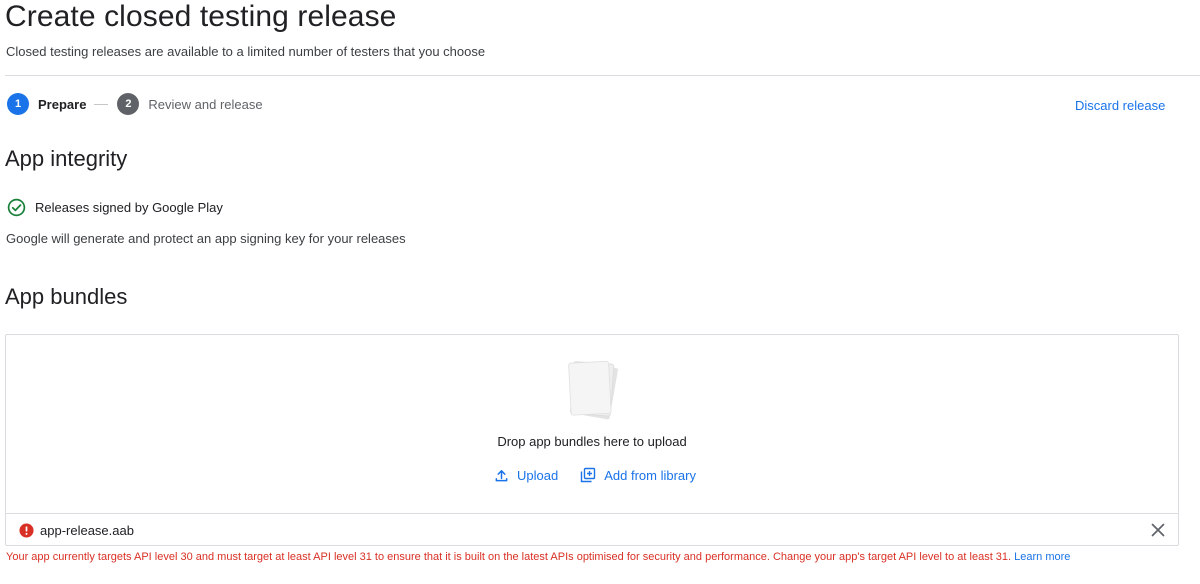 The image size is (1200, 584). What do you see at coordinates (87, 530) in the screenshot?
I see `file-name: app-release.aab` at bounding box center [87, 530].